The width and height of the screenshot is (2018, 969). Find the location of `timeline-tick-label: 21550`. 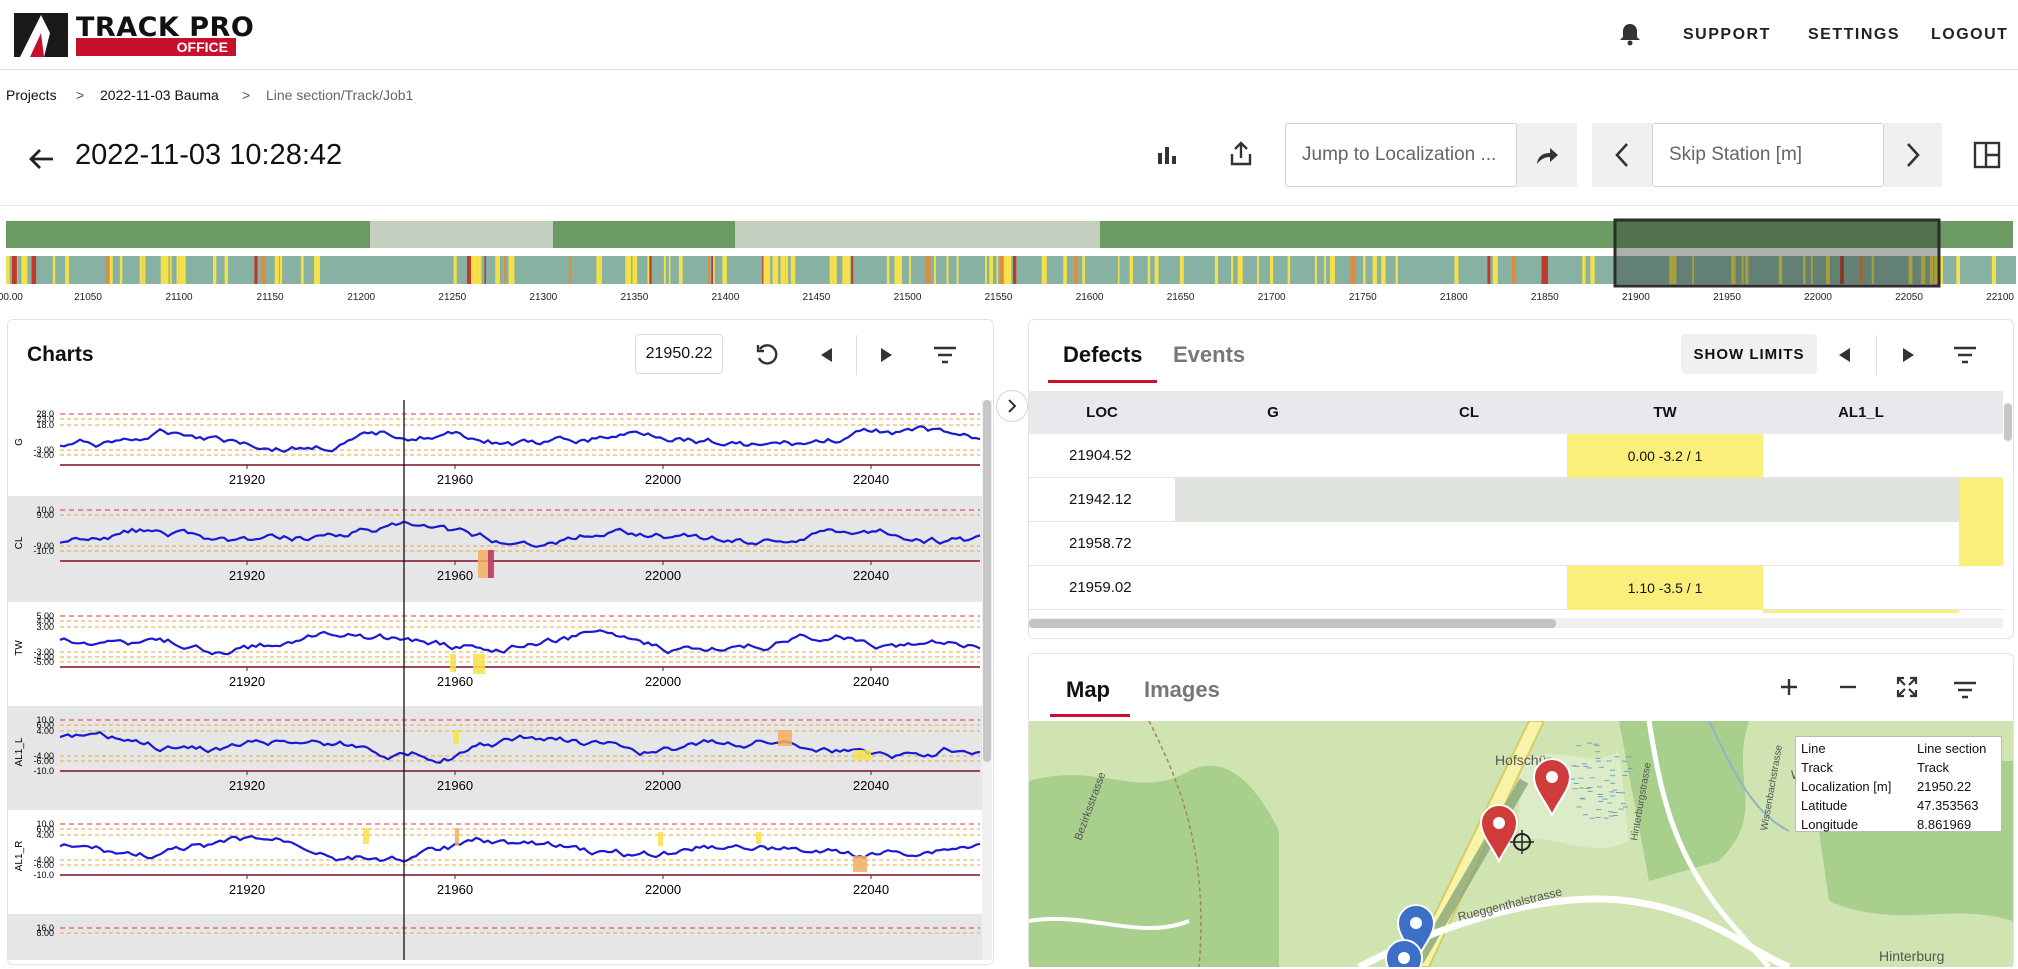

timeline-tick-label: 21550 is located at coordinates (999, 297).